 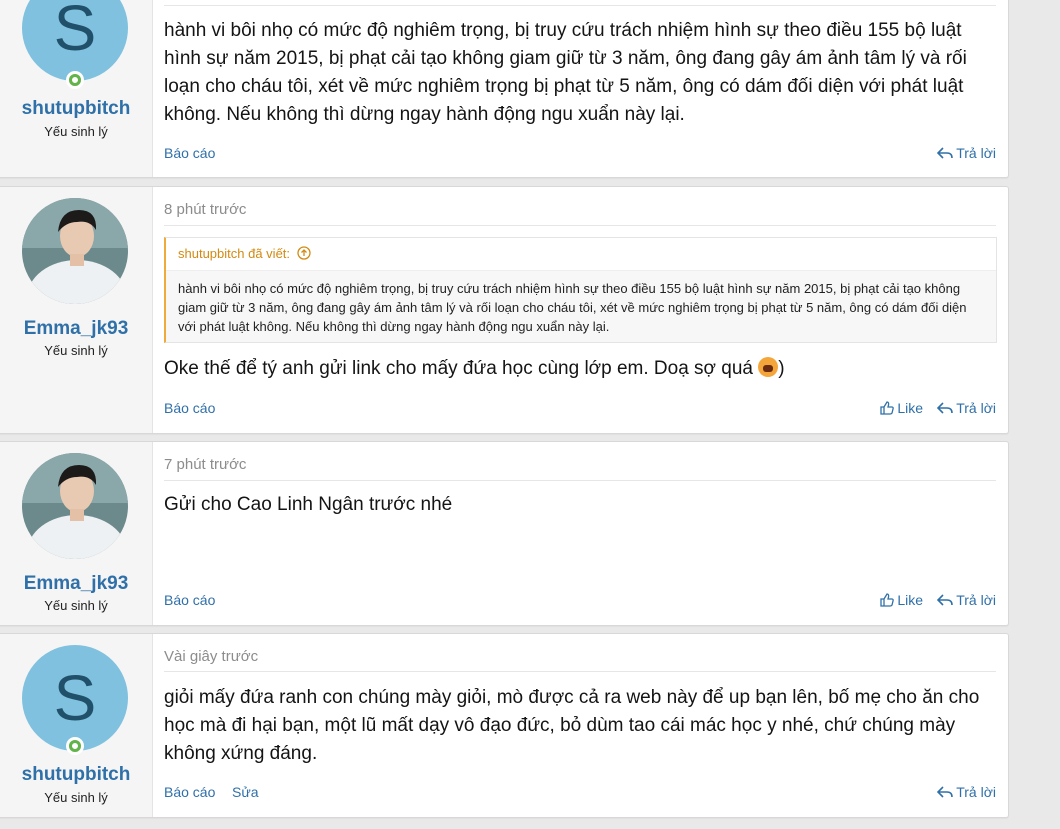 What do you see at coordinates (781, 368) in the screenshot?
I see `post-body-suffix: )` at bounding box center [781, 368].